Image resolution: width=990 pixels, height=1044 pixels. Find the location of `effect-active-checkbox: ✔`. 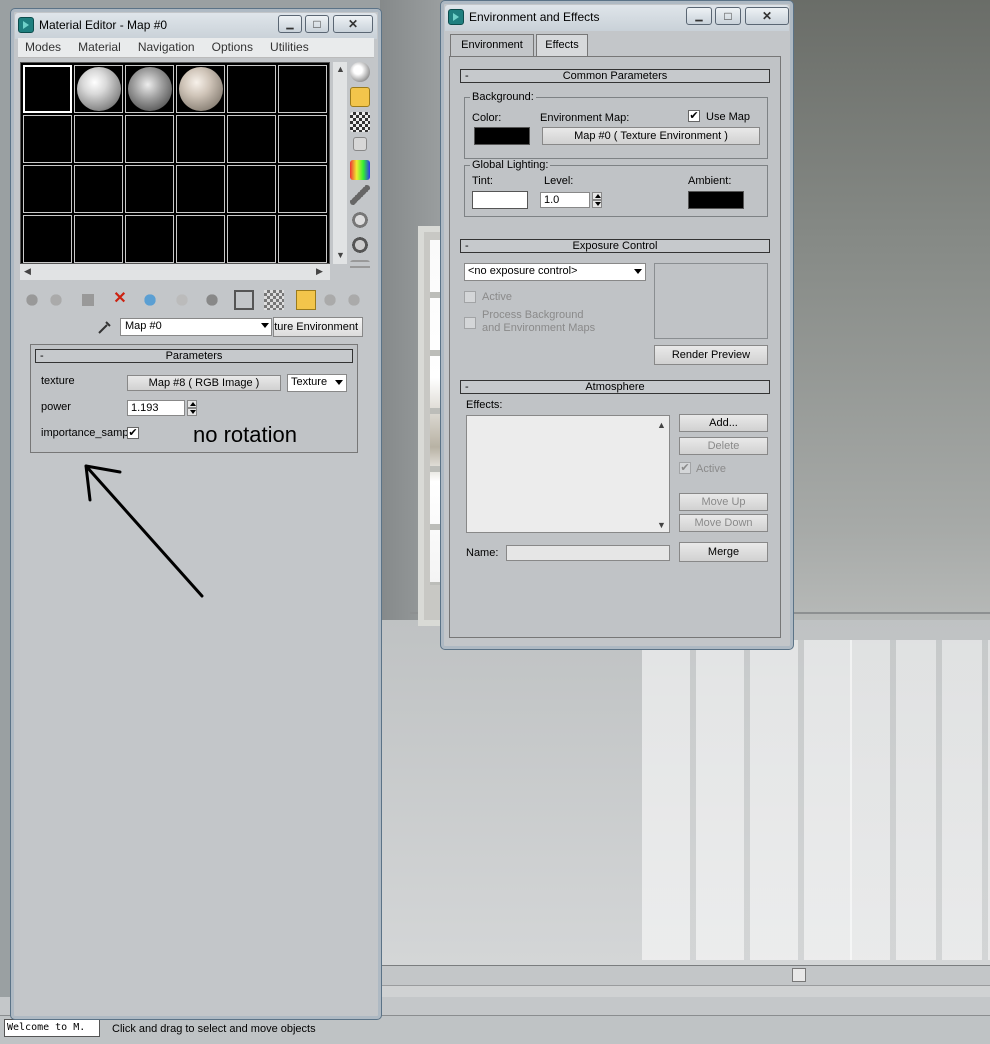

effect-active-checkbox: ✔ is located at coordinates (685, 468).